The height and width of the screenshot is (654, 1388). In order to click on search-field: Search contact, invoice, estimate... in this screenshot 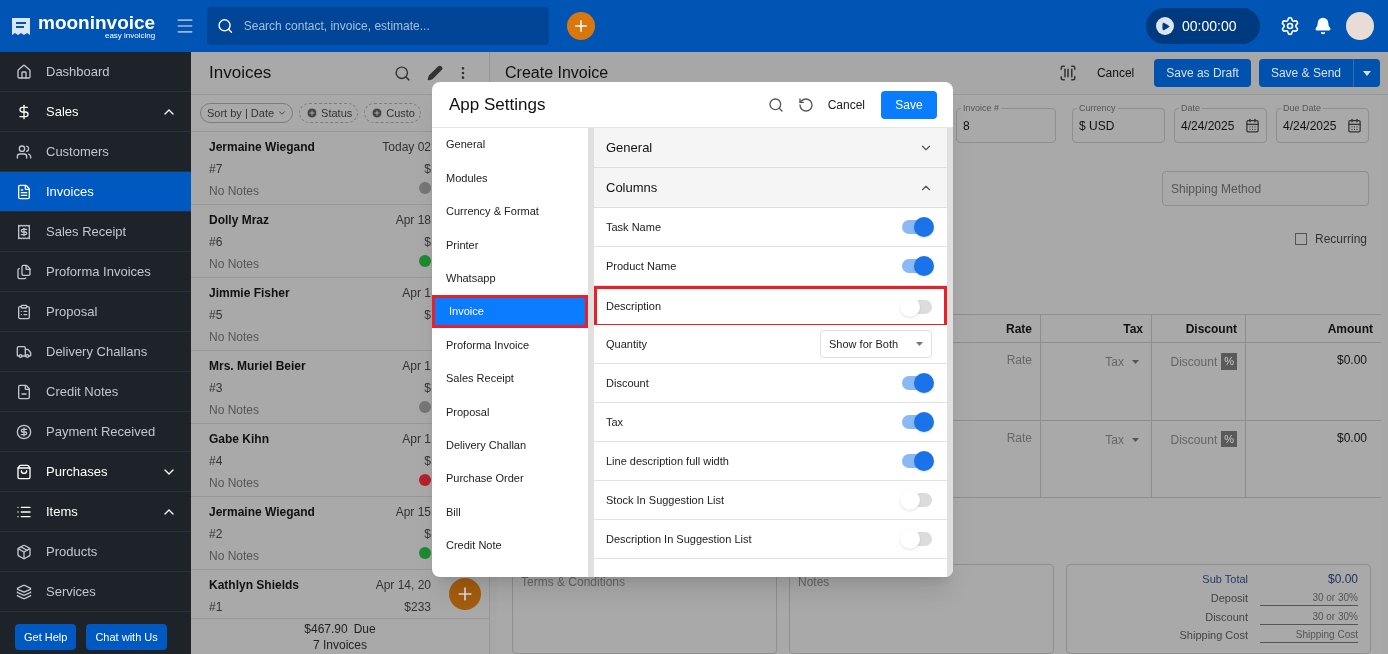, I will do `click(378, 26)`.